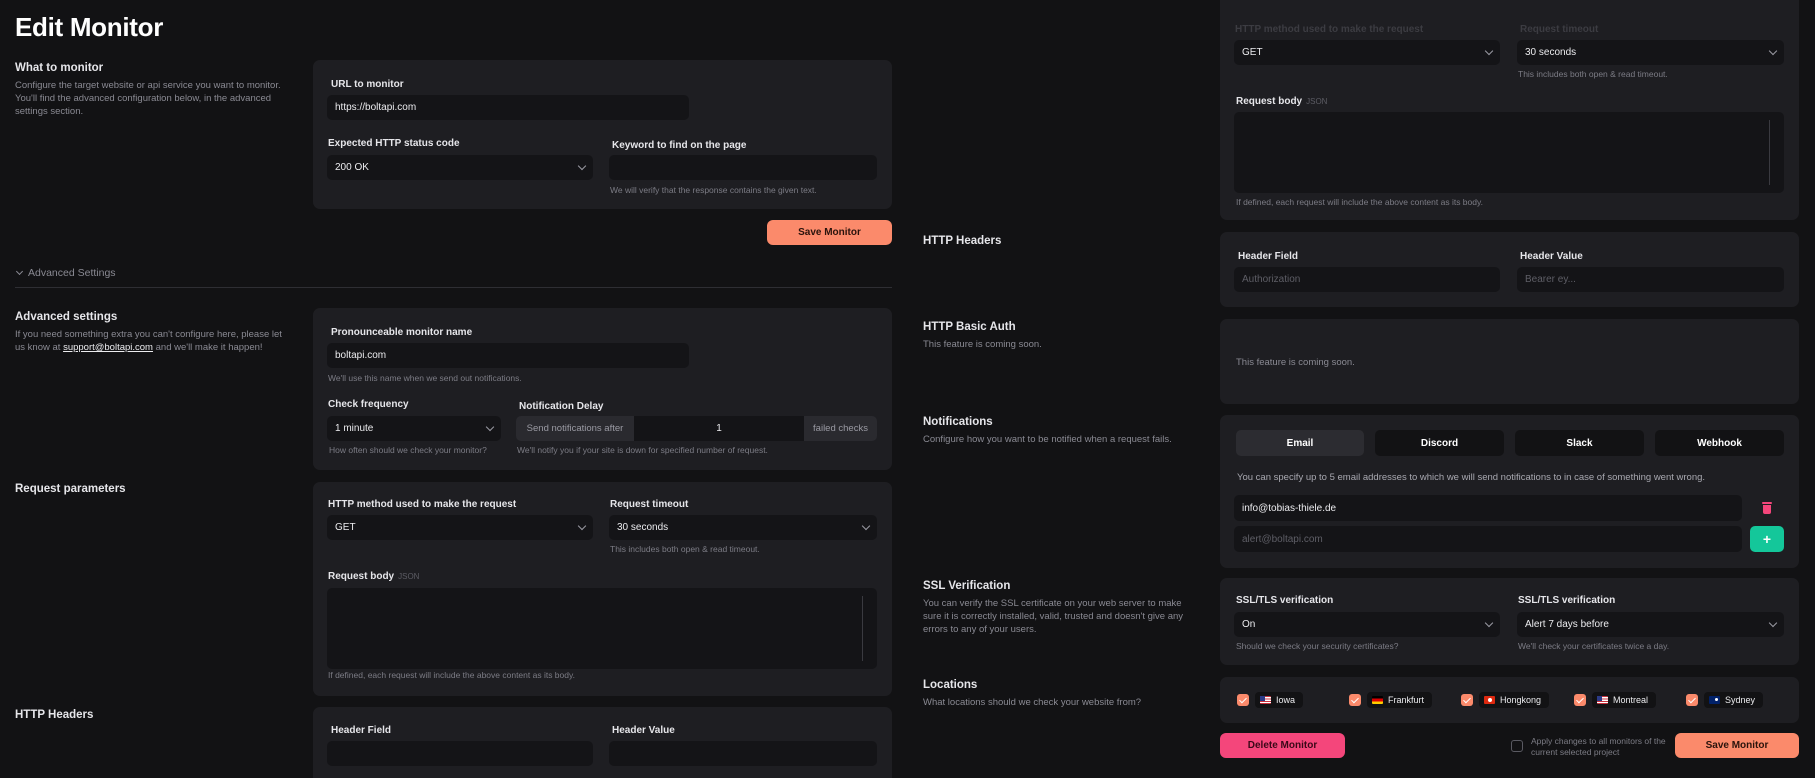 This screenshot has height=778, width=1815. I want to click on ssl-alert-select: Alert 7 days before, so click(1650, 624).